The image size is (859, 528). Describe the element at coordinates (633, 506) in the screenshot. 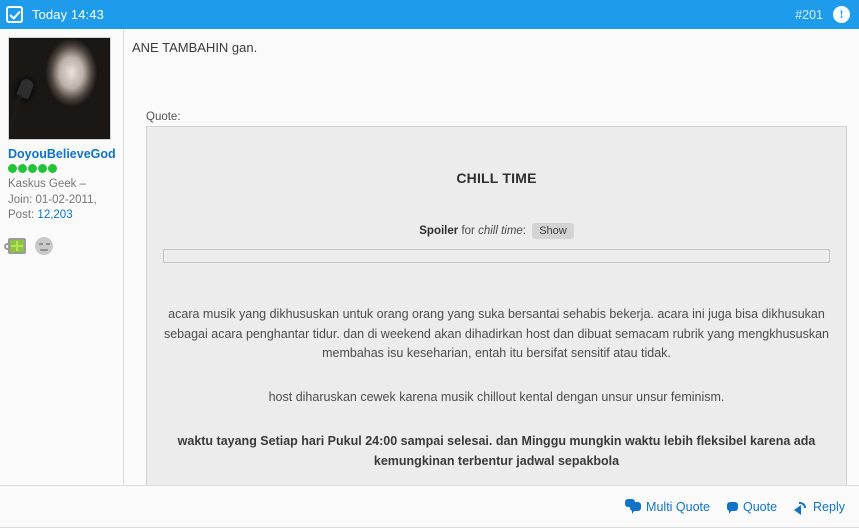

I see `double-speech-bubble-icon` at that location.